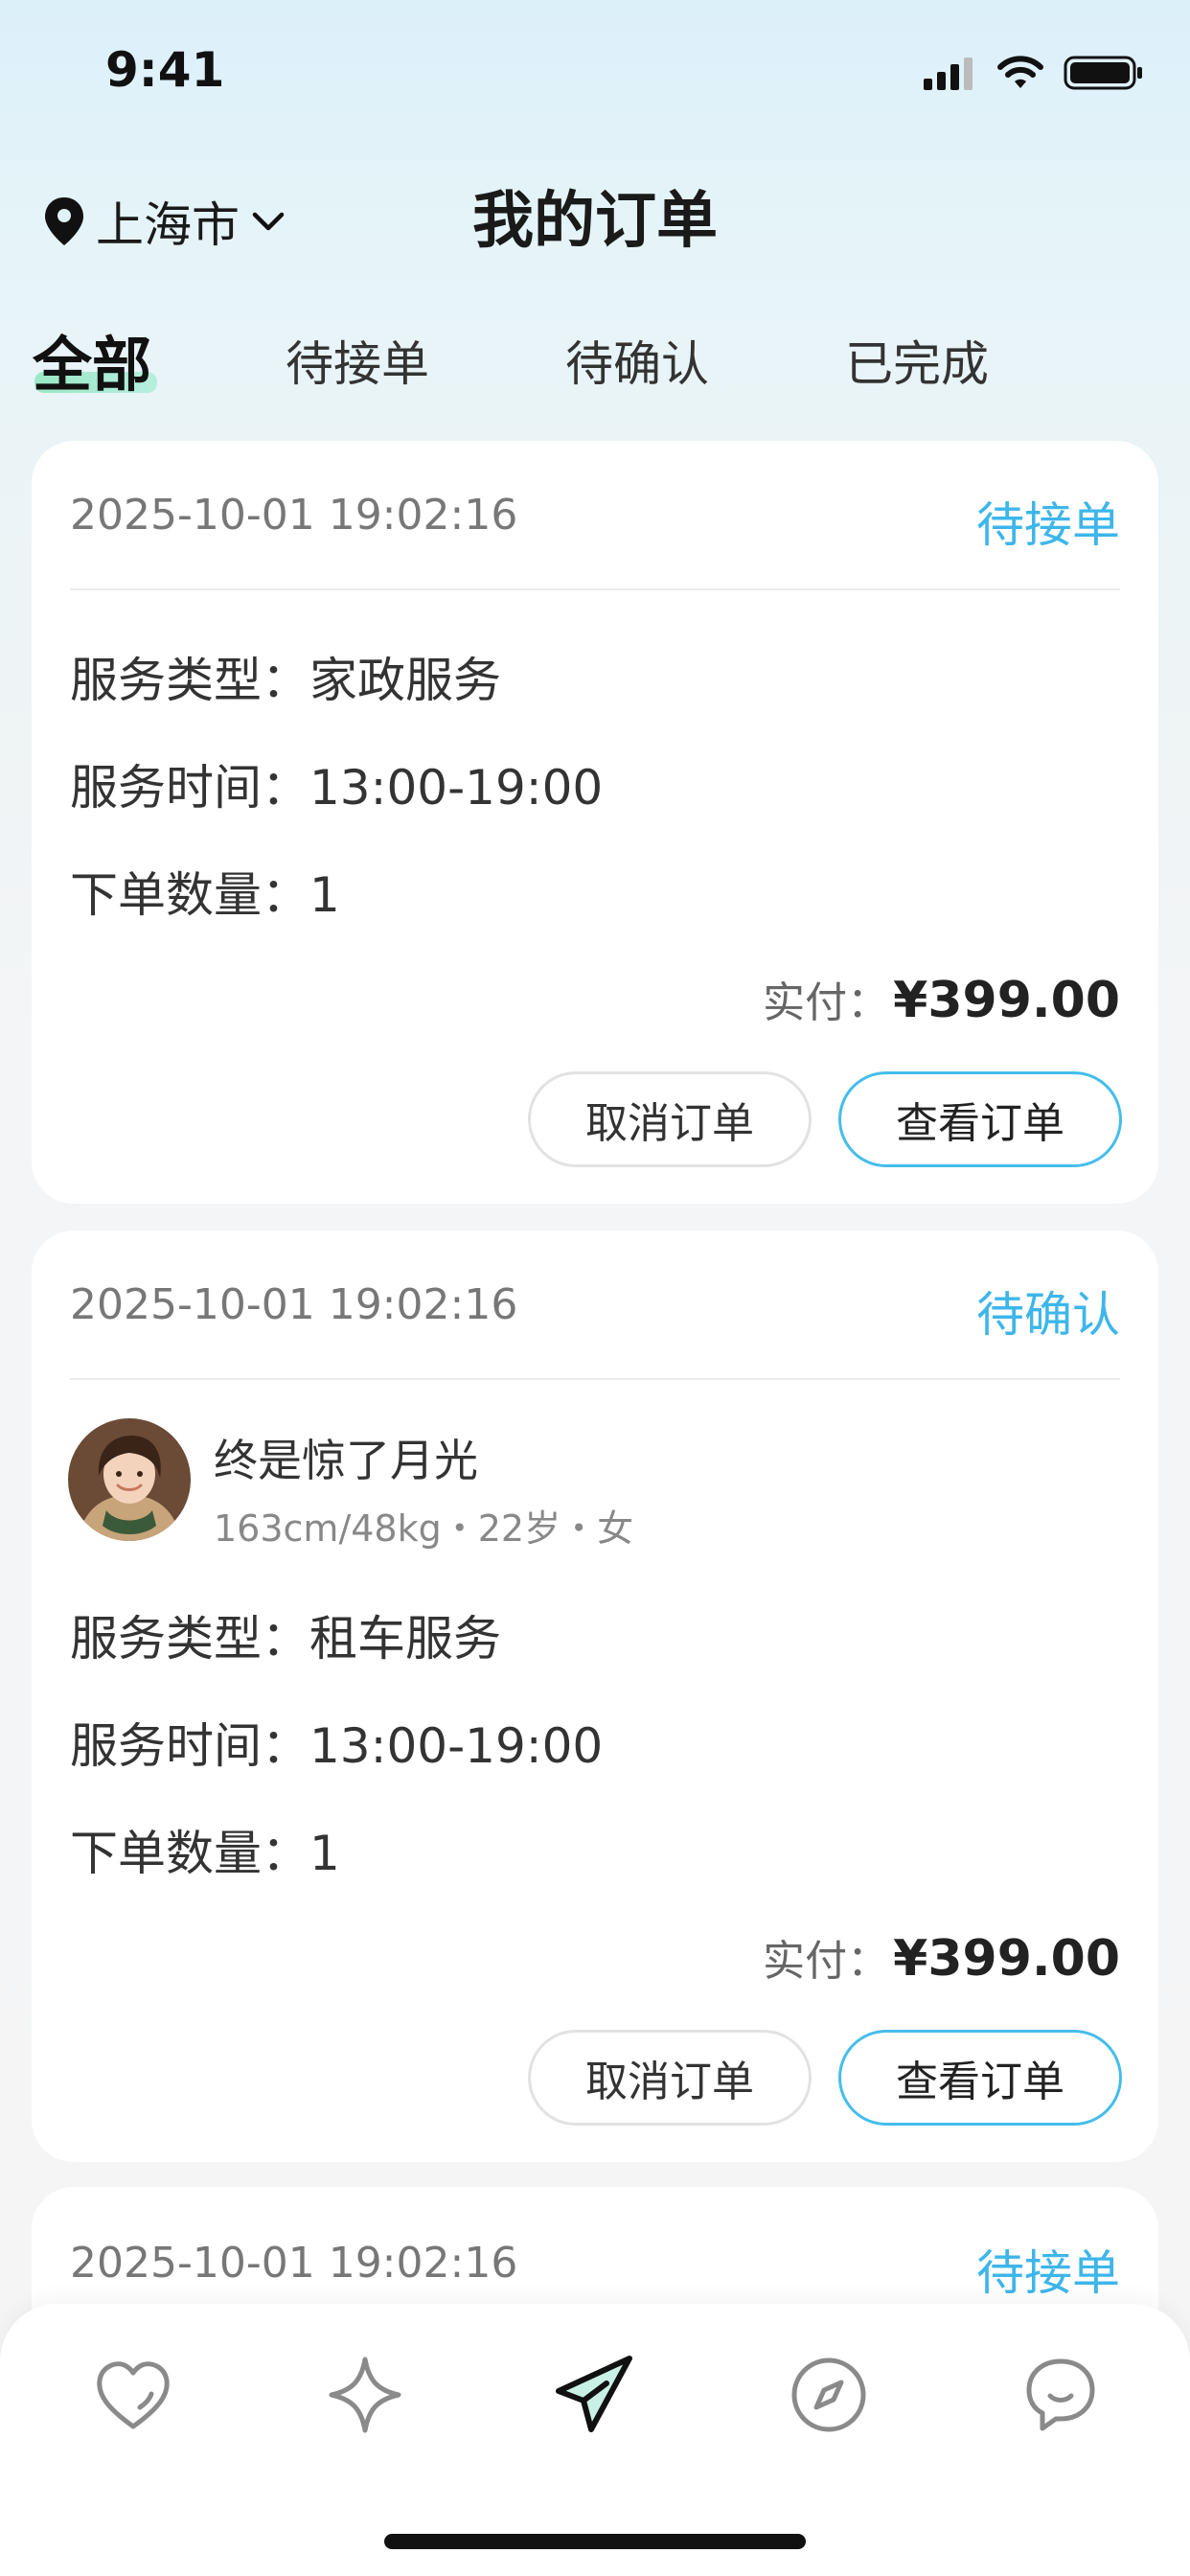 This screenshot has height=2576, width=1190. Describe the element at coordinates (405, 1639) in the screenshot. I see `service-type-value: 租车服务` at that location.